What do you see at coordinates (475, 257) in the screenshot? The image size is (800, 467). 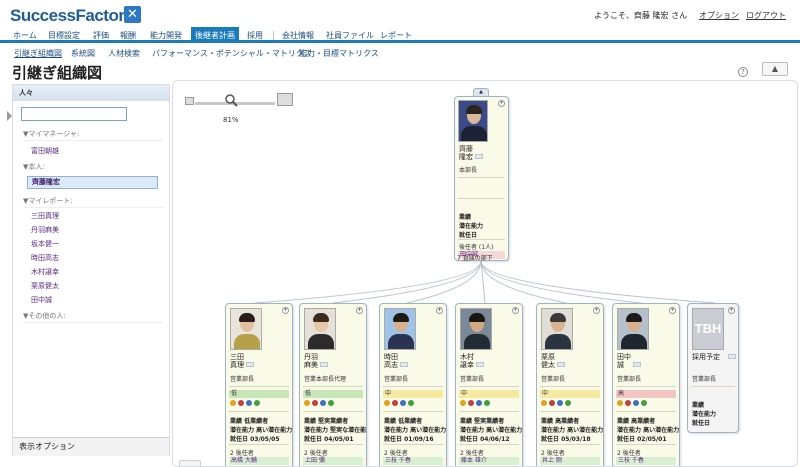 I see `direct-reports-link: 7 直属の部下` at bounding box center [475, 257].